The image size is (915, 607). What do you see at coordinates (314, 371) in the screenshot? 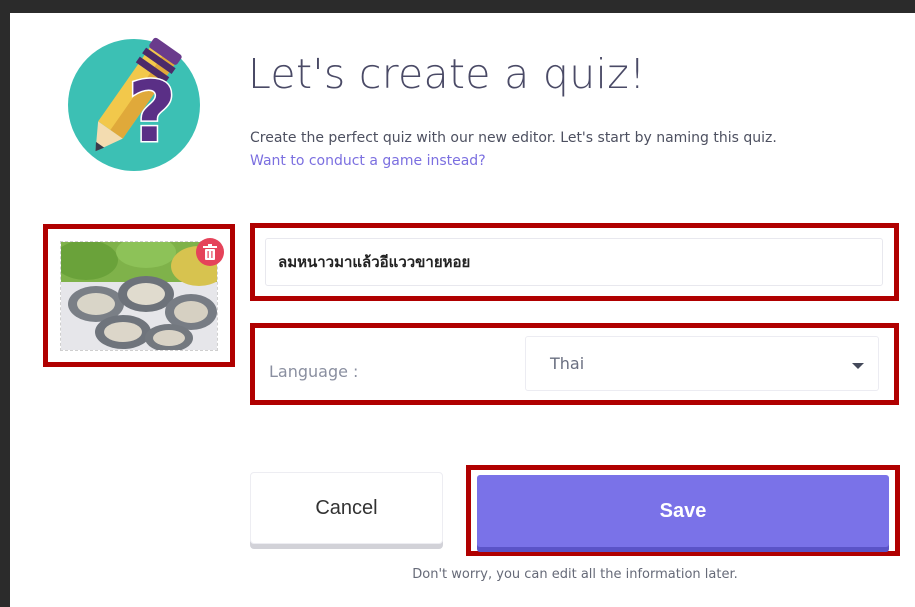
I see `language-label: Language :` at bounding box center [314, 371].